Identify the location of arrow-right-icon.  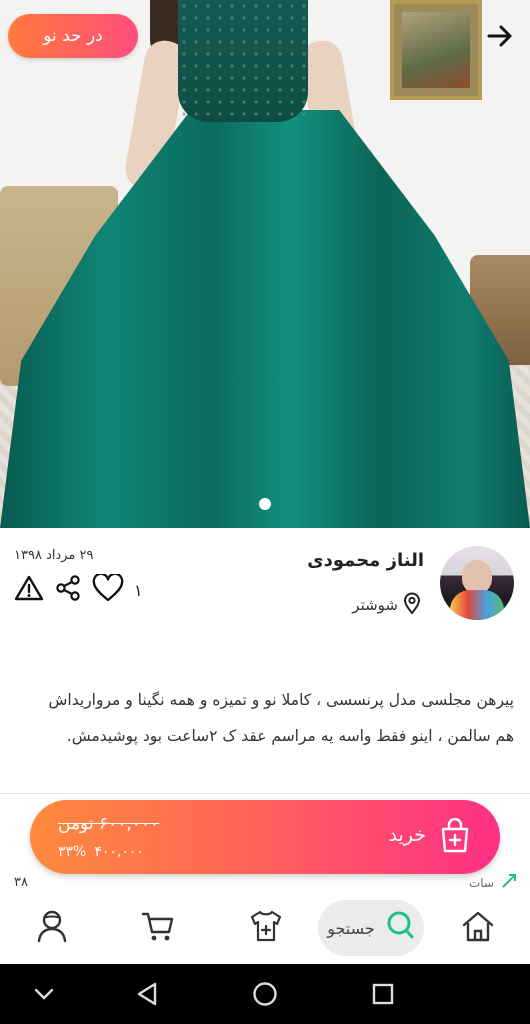
(500, 36).